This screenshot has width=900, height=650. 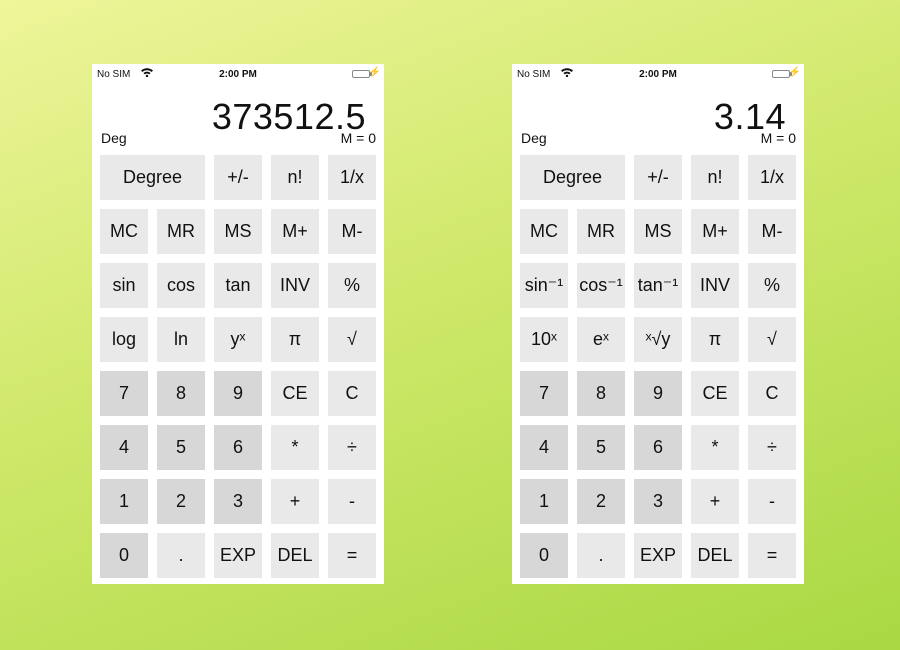 I want to click on ten-power-button: 10ˣ, so click(x=544, y=339).